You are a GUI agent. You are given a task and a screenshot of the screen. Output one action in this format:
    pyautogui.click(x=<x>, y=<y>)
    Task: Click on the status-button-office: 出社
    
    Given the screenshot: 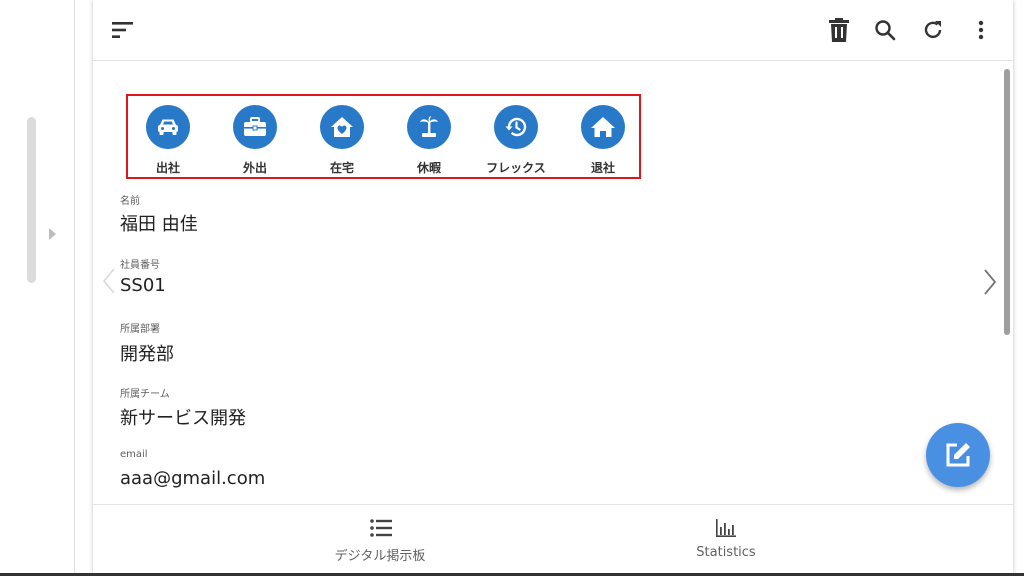 What is the action you would take?
    pyautogui.click(x=168, y=140)
    